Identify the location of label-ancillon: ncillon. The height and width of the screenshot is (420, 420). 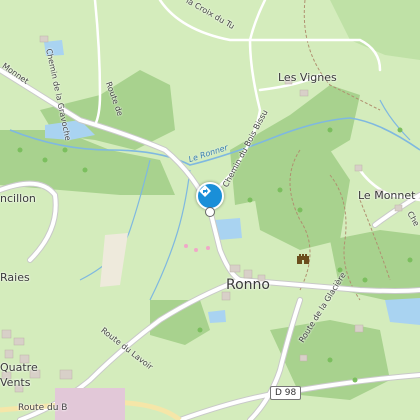
(18, 198).